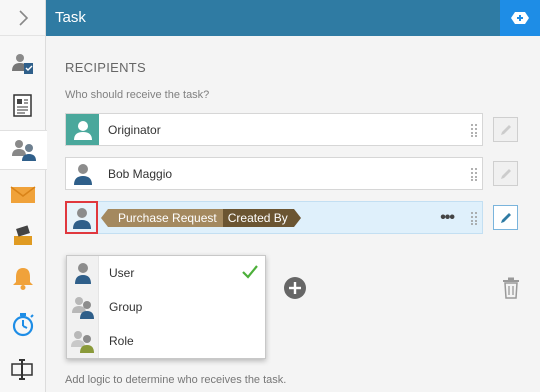 The width and height of the screenshot is (540, 392). I want to click on trash-icon, so click(511, 288).